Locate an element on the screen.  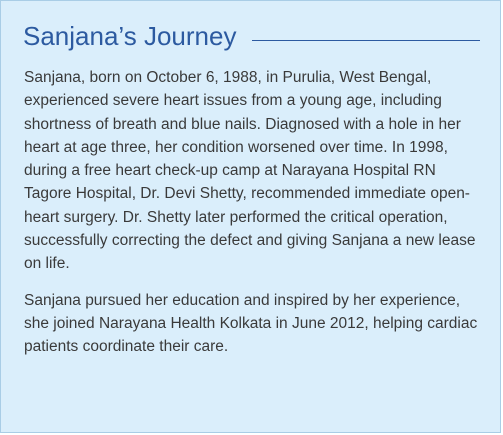
story-title: Sanjana’s Journey is located at coordinates (130, 36).